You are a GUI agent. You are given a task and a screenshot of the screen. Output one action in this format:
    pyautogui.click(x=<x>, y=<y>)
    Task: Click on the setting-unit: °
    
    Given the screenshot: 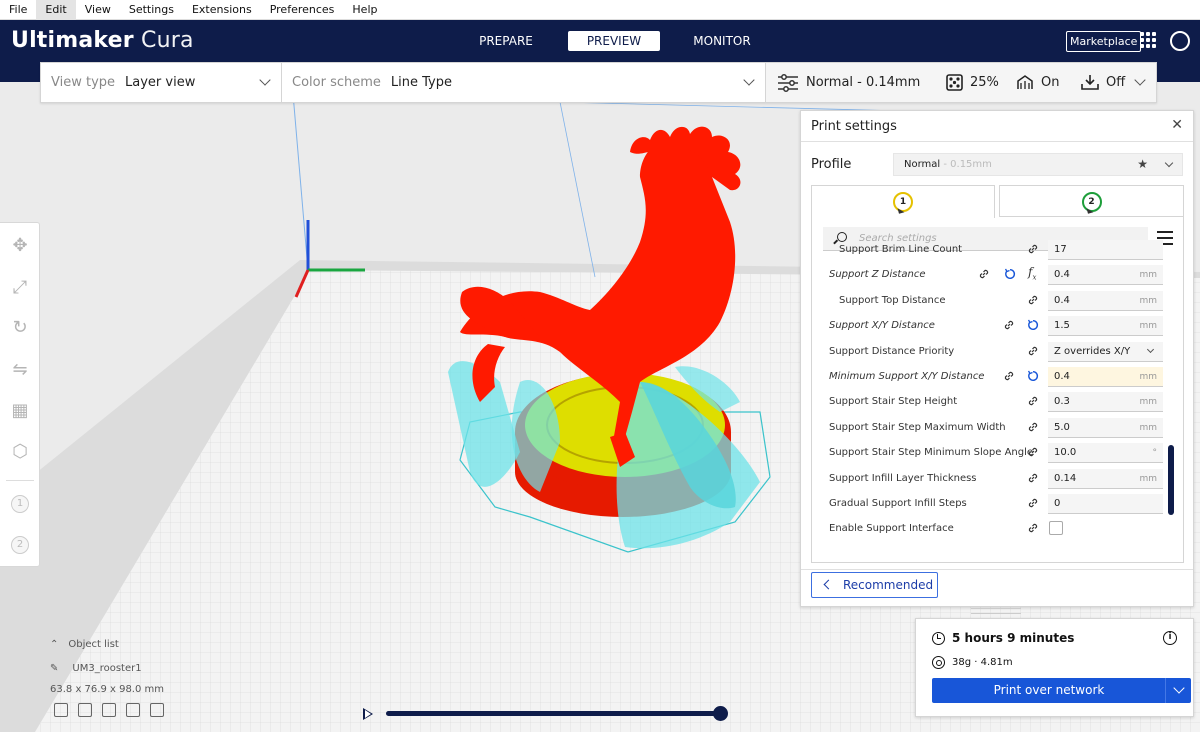 What is the action you would take?
    pyautogui.click(x=1155, y=453)
    